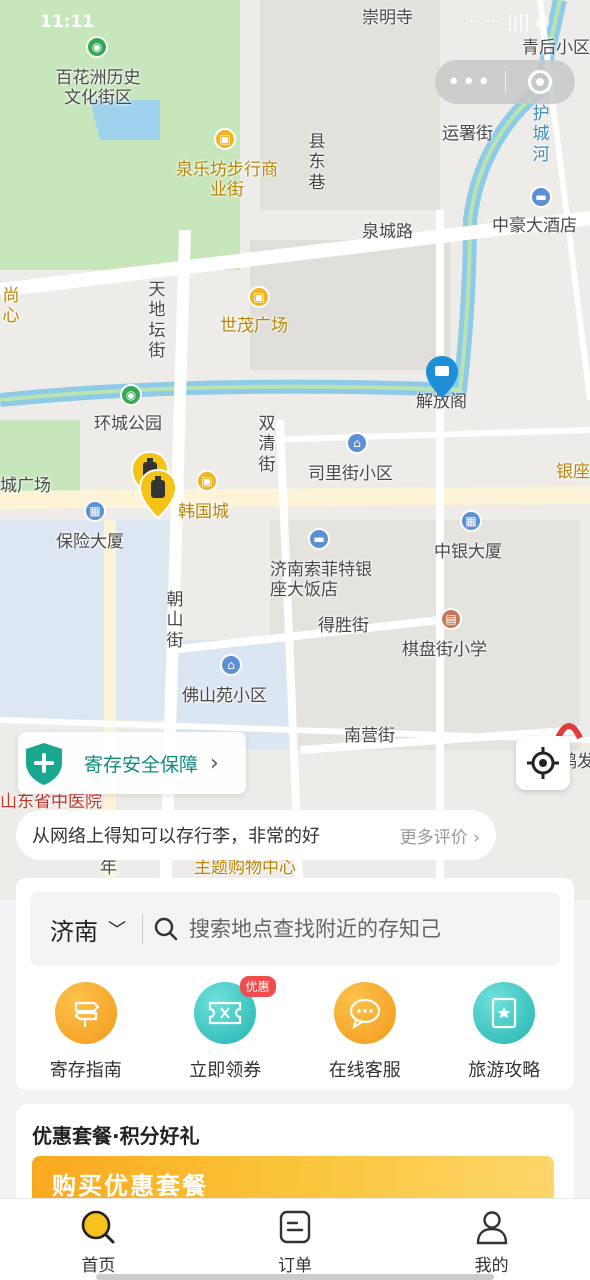 This screenshot has height=1280, width=590. What do you see at coordinates (317, 162) in the screenshot?
I see `map-label: 县东巷` at bounding box center [317, 162].